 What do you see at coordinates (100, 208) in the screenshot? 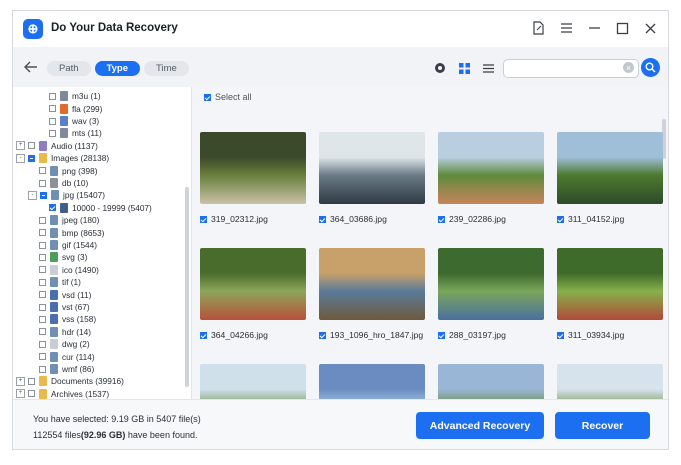
I see `tree-item: 10000 - 19999 (5407)` at bounding box center [100, 208].